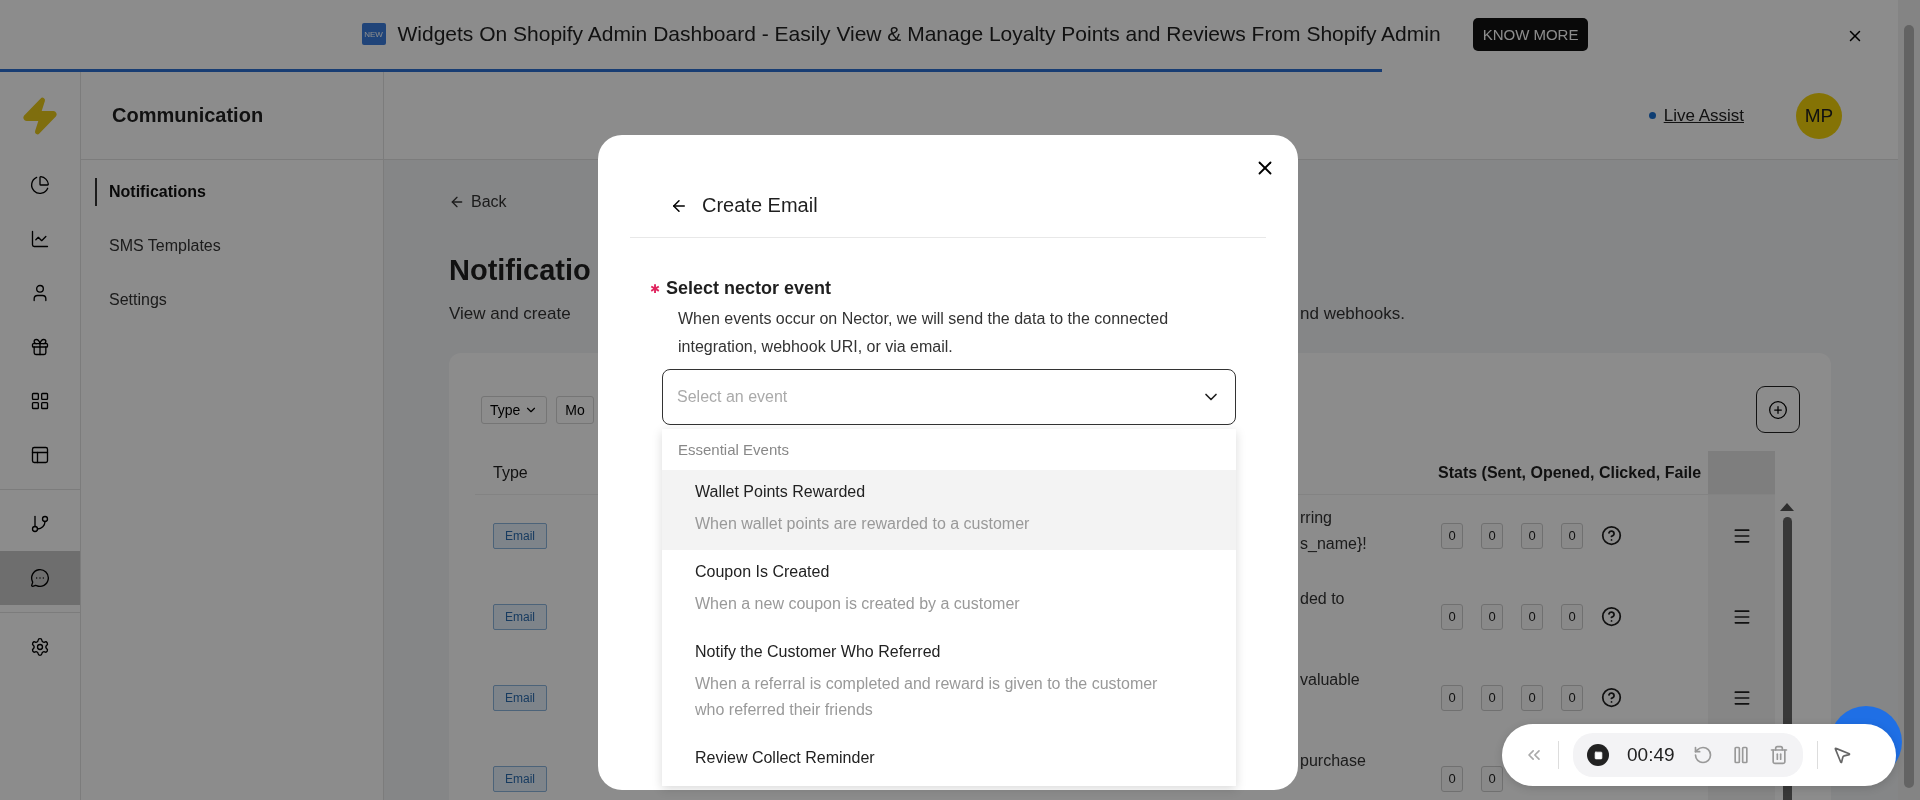 The height and width of the screenshot is (800, 1920). What do you see at coordinates (188, 115) in the screenshot?
I see `sidebar-title: Communication` at bounding box center [188, 115].